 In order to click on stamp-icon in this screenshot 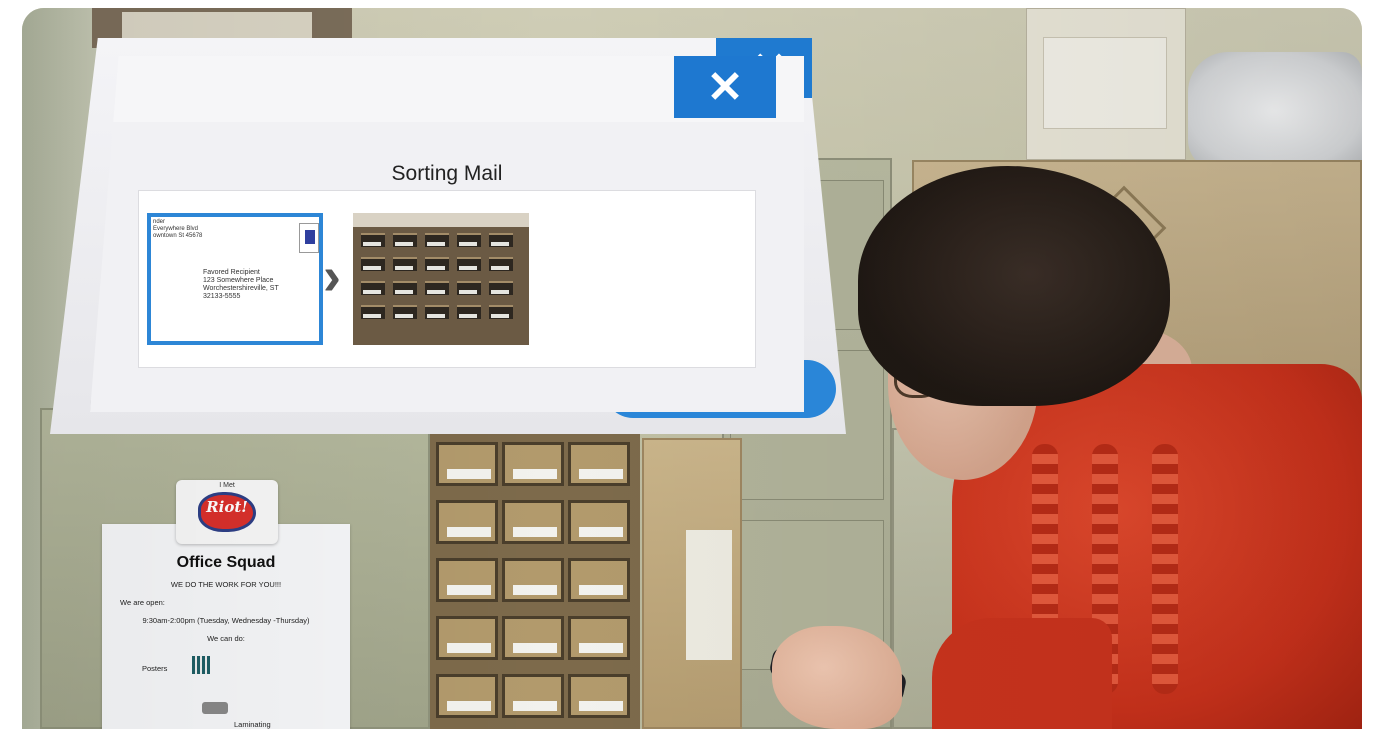, I will do `click(309, 238)`.